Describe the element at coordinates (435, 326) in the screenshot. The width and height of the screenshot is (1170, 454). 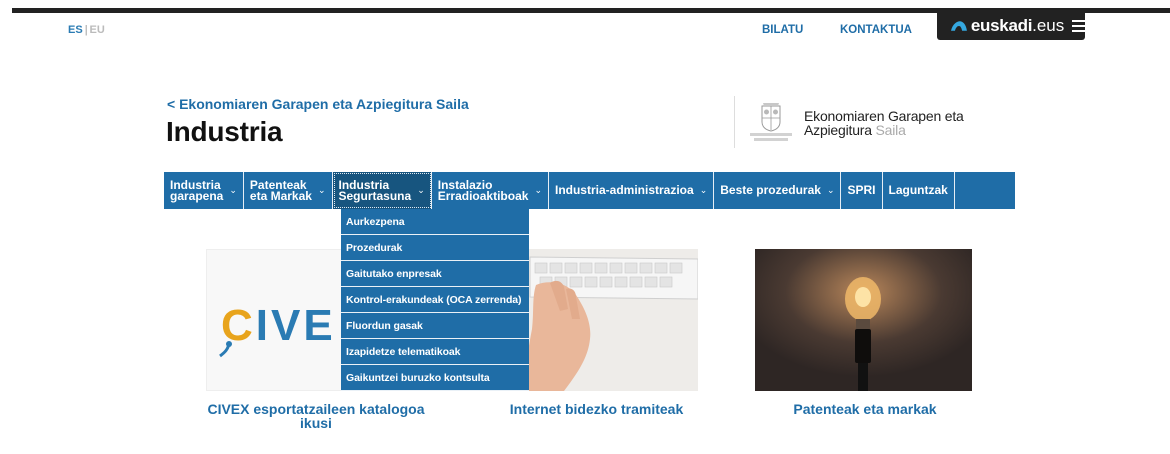
I see `dropdown-item-fluordun-gasak: Fluordun gasak` at that location.